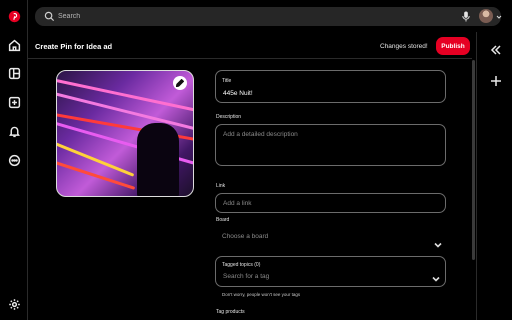 This screenshot has height=320, width=512. What do you see at coordinates (229, 117) in the screenshot?
I see `description-label: Description` at bounding box center [229, 117].